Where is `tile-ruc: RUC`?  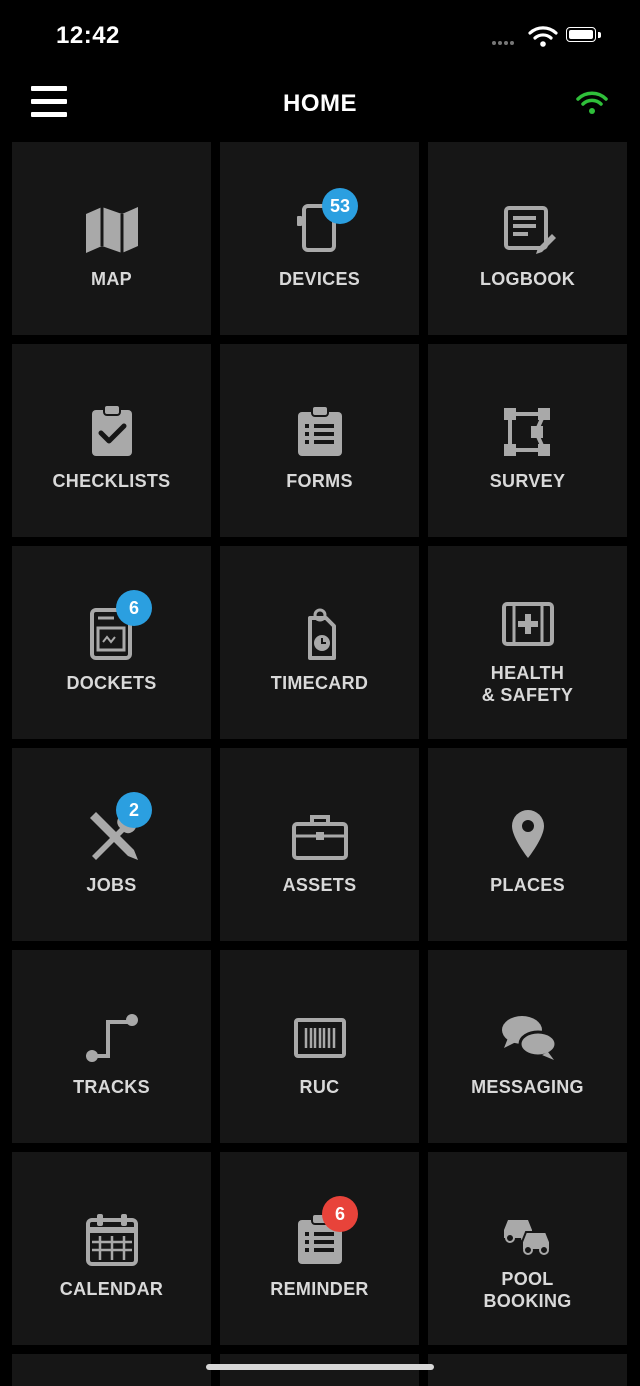
tile-ruc: RUC is located at coordinates (319, 1046).